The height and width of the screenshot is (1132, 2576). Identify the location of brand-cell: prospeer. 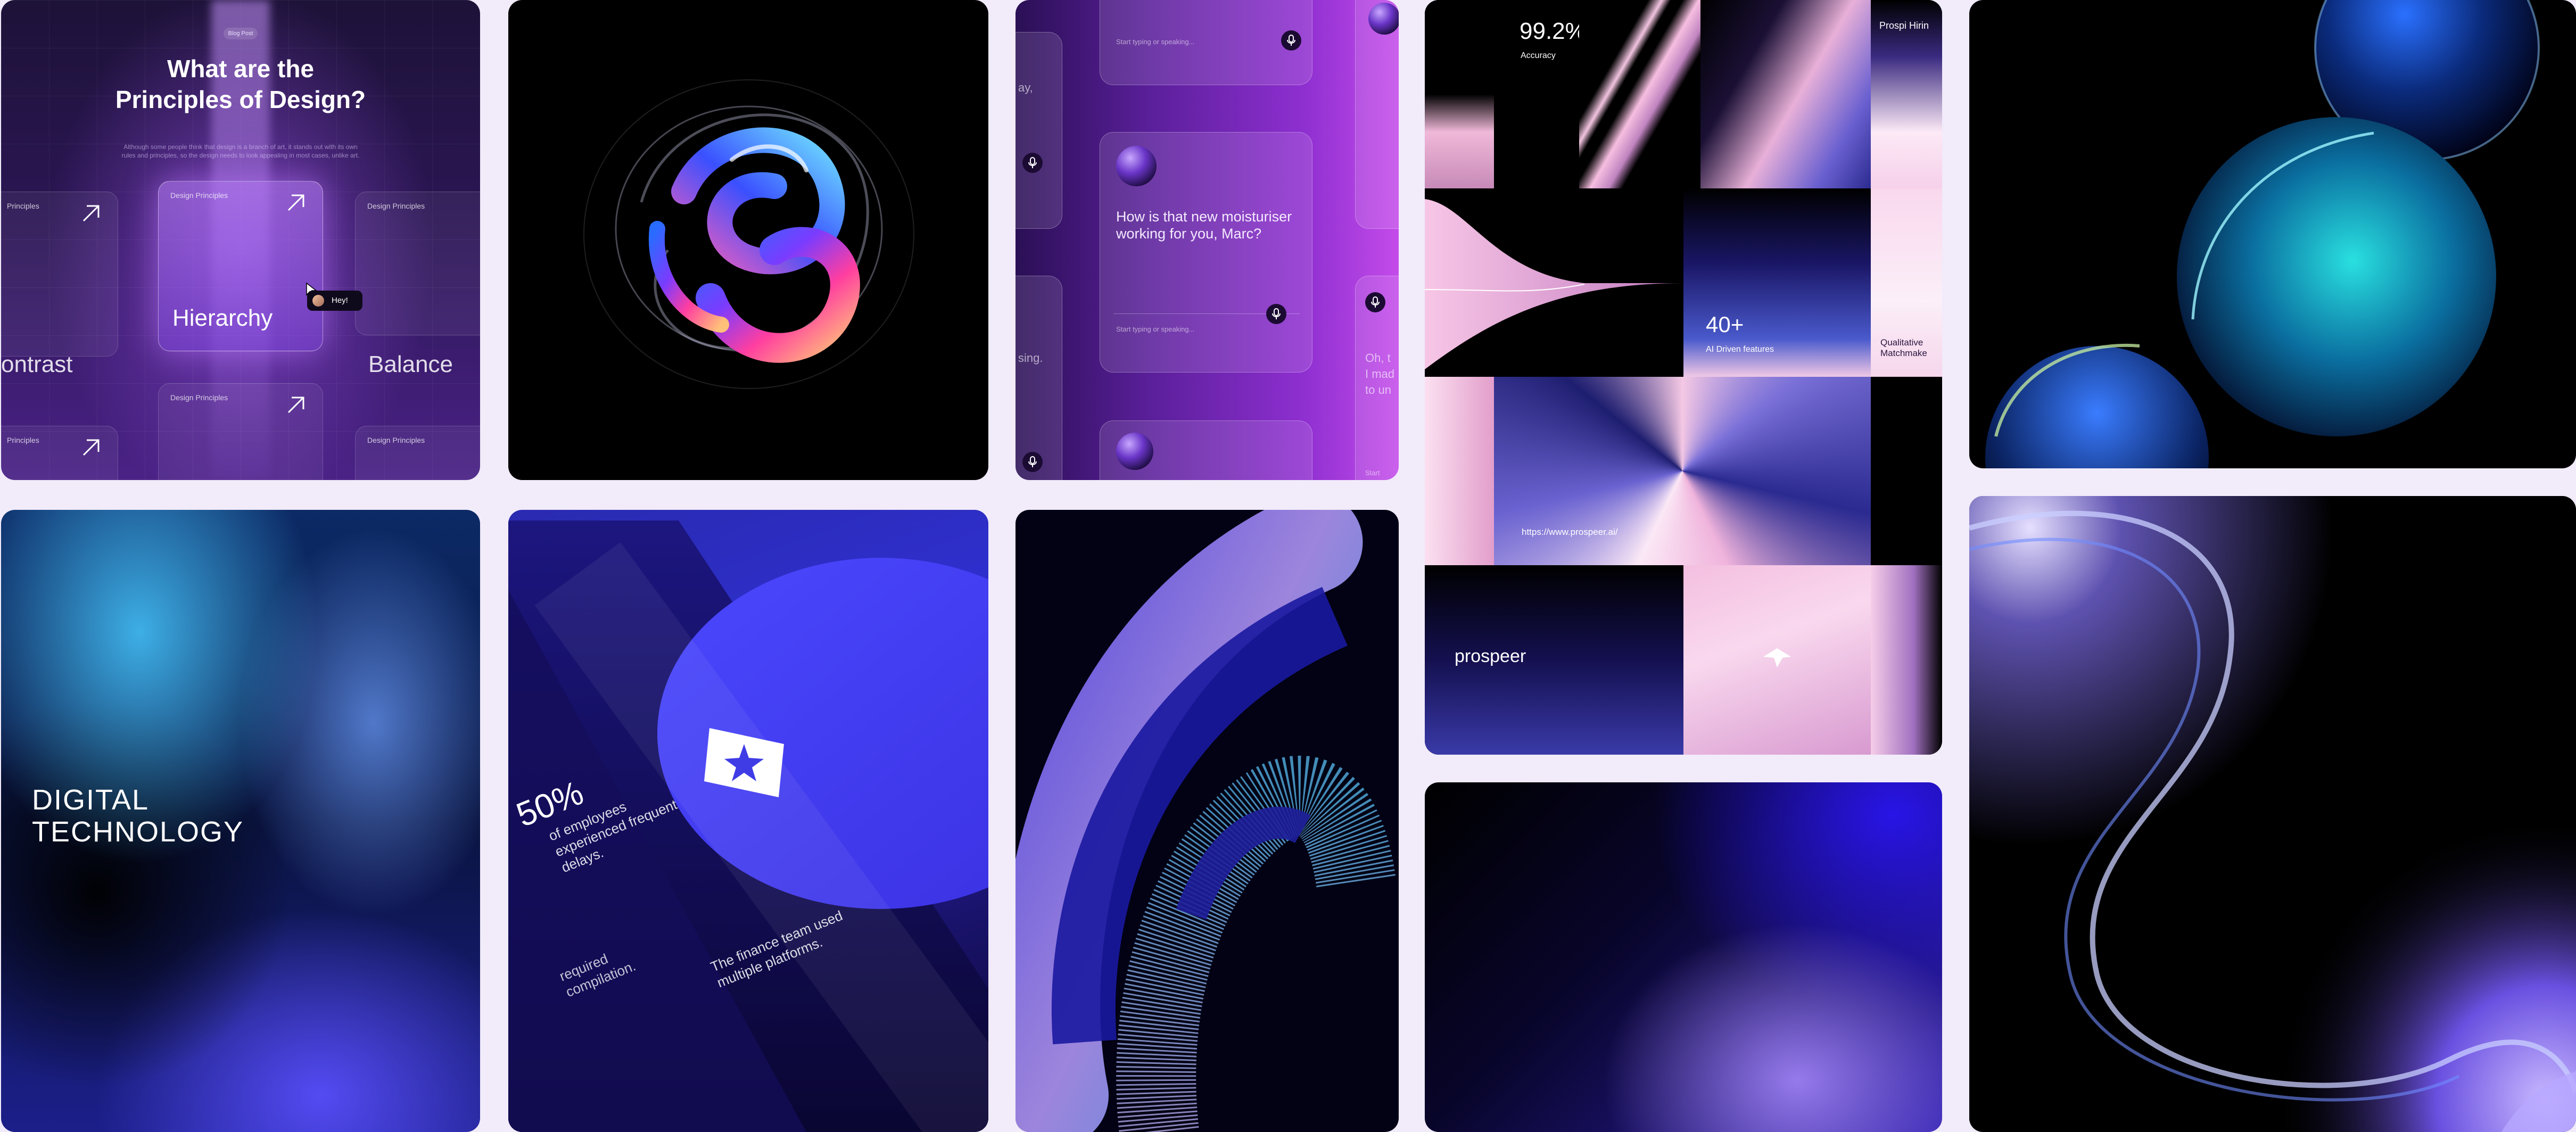
(1554, 660).